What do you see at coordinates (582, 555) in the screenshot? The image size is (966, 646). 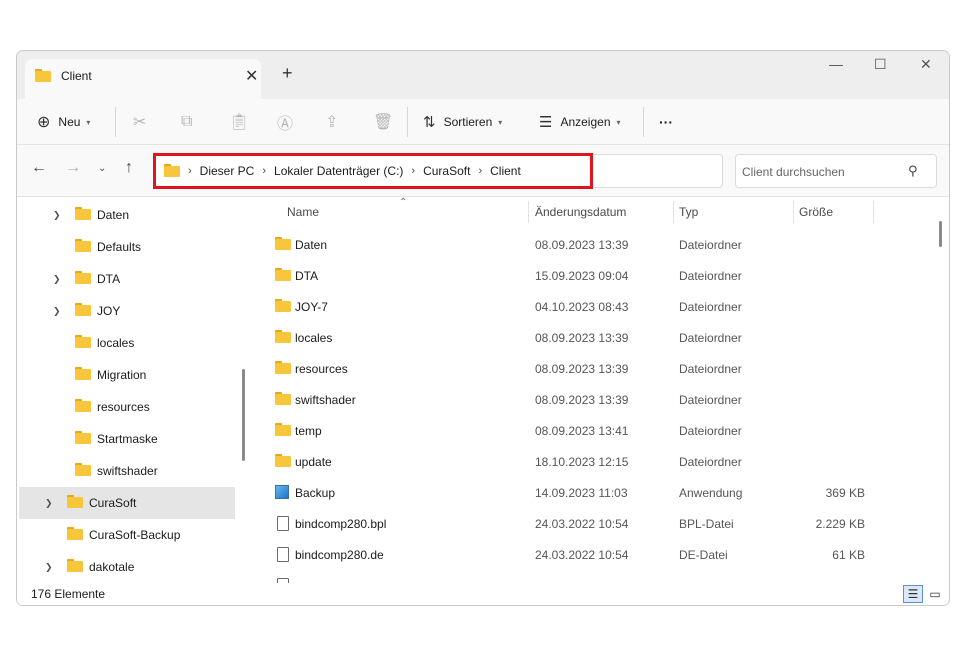 I see `file-date: 24.03.2022 10:54` at bounding box center [582, 555].